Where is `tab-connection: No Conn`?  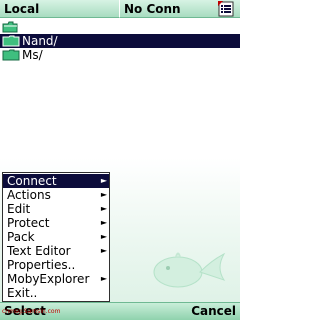 tab-connection: No Conn is located at coordinates (162, 9).